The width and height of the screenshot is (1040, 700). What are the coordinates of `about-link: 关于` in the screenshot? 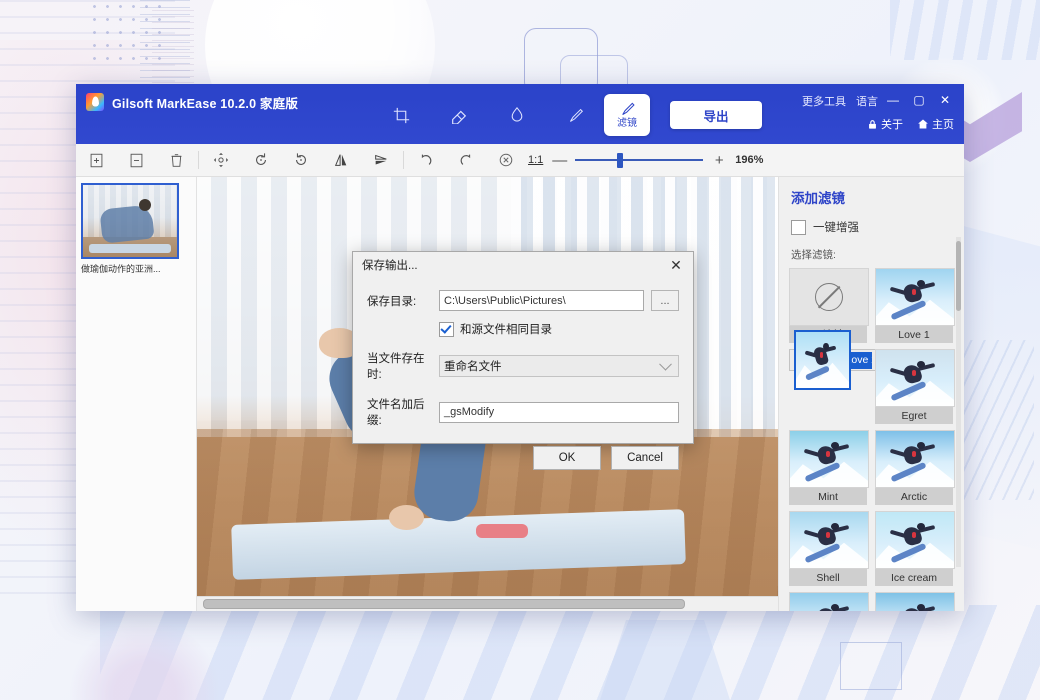 It's located at (885, 124).